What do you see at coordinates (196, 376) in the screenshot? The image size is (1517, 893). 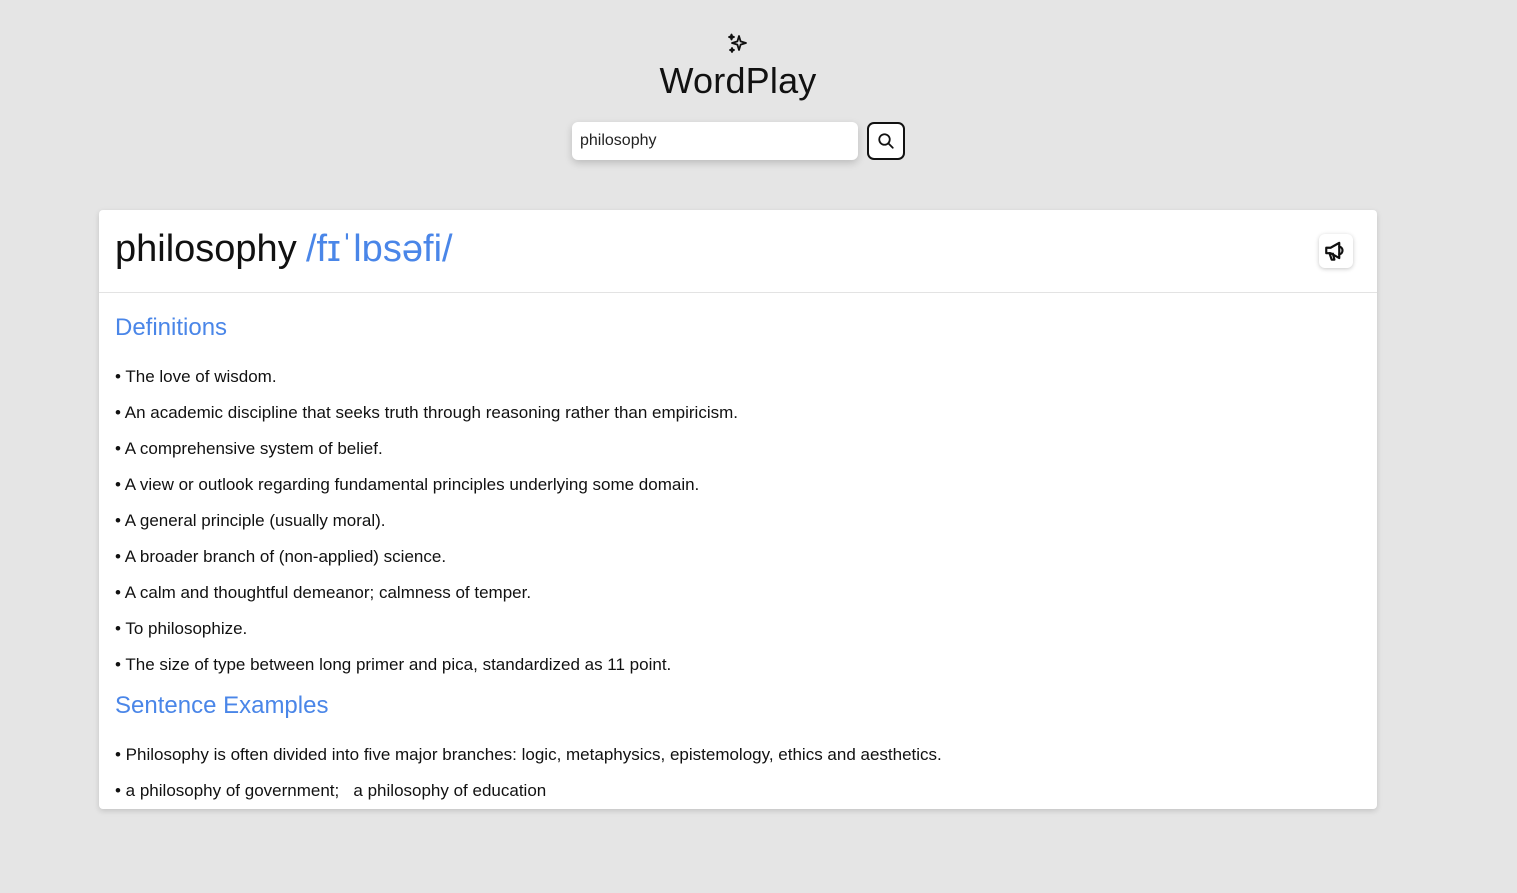 I see `definition-item: • The love of wisdom.` at bounding box center [196, 376].